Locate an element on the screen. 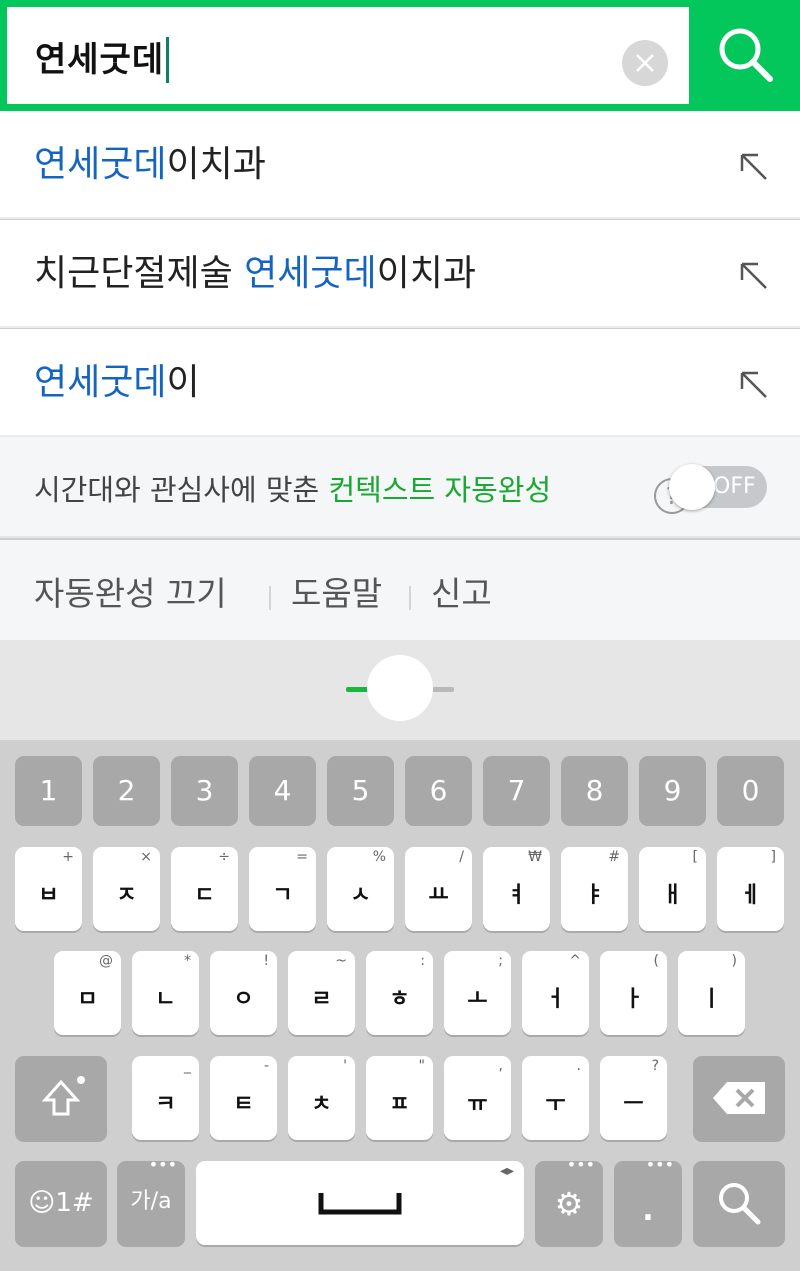 The height and width of the screenshot is (1271, 800). key-label: 7 is located at coordinates (516, 790).